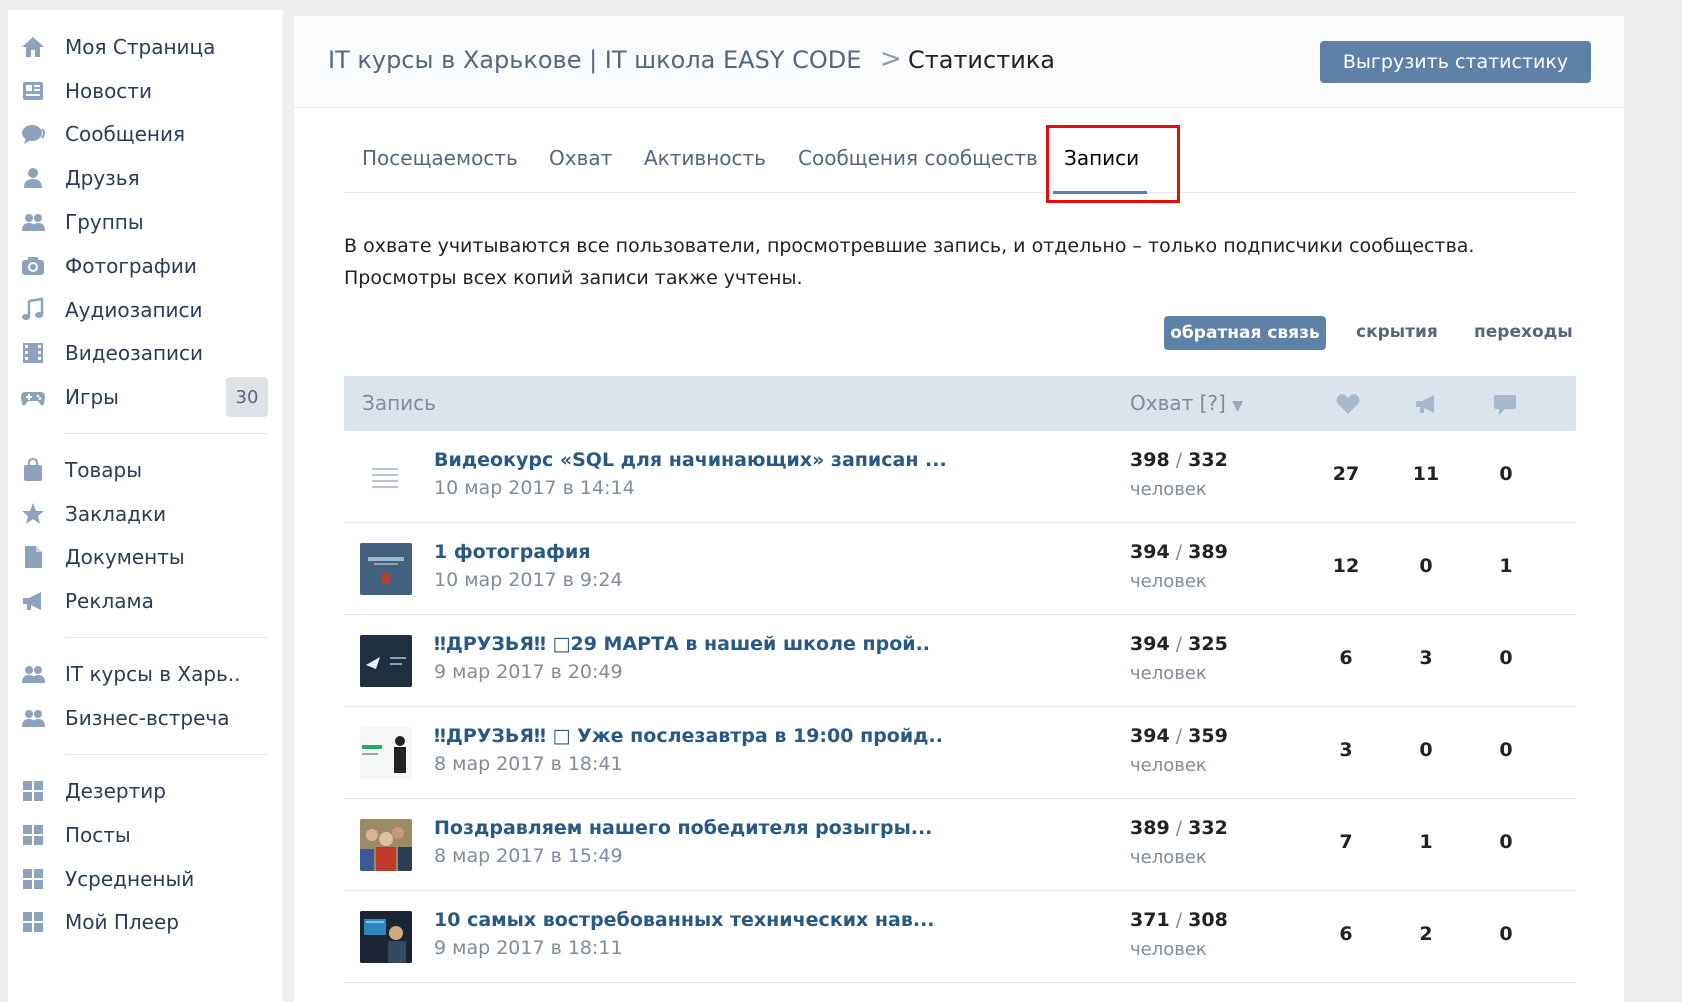 The width and height of the screenshot is (1682, 1002). I want to click on post-date: 8 мар 2017 в 18:41, so click(528, 764).